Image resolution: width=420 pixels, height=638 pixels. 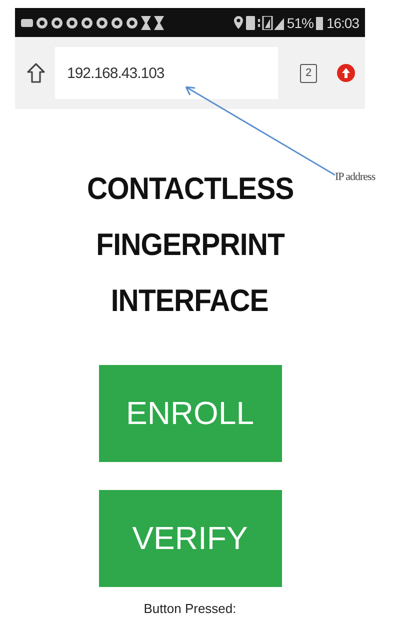 I want to click on battery-percentage: 51%, so click(x=300, y=22).